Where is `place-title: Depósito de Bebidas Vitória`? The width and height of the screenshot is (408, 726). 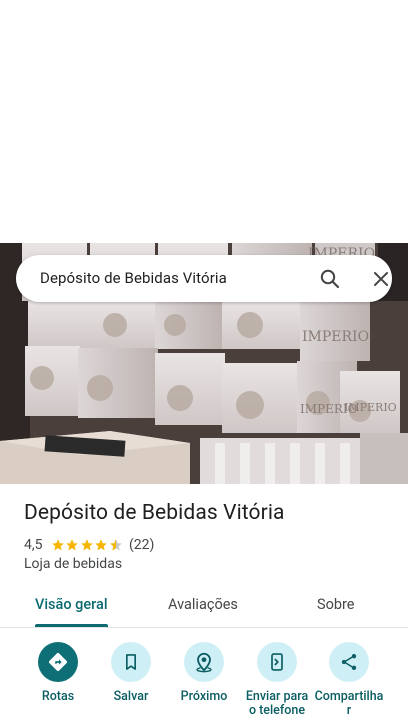
place-title: Depósito de Bebidas Vitória is located at coordinates (154, 513).